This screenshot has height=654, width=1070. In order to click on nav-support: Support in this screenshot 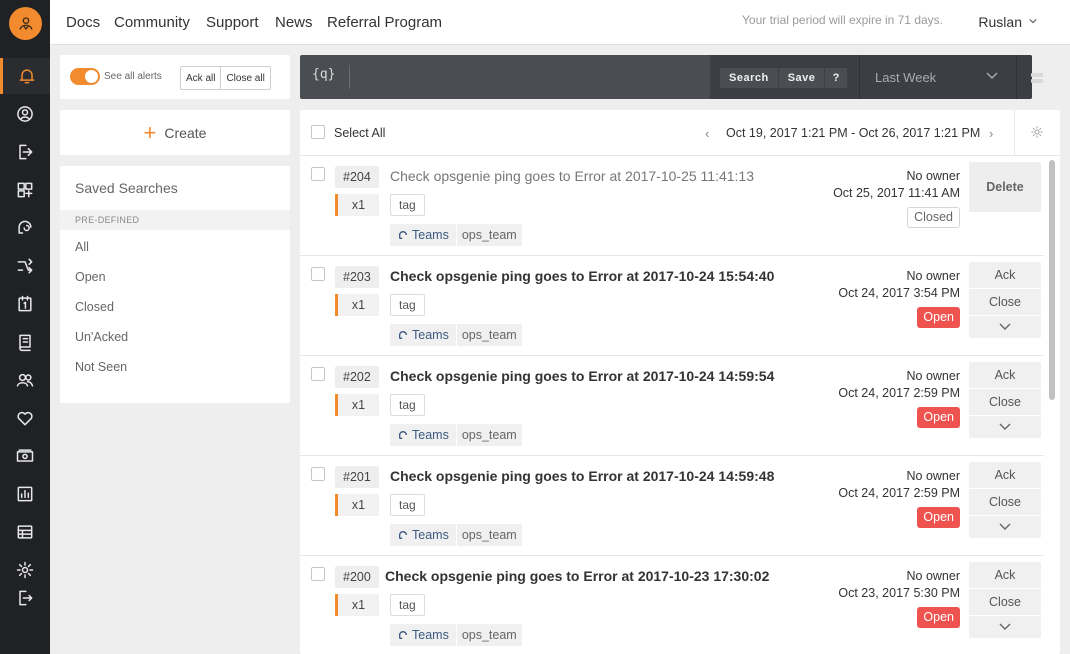, I will do `click(232, 22)`.